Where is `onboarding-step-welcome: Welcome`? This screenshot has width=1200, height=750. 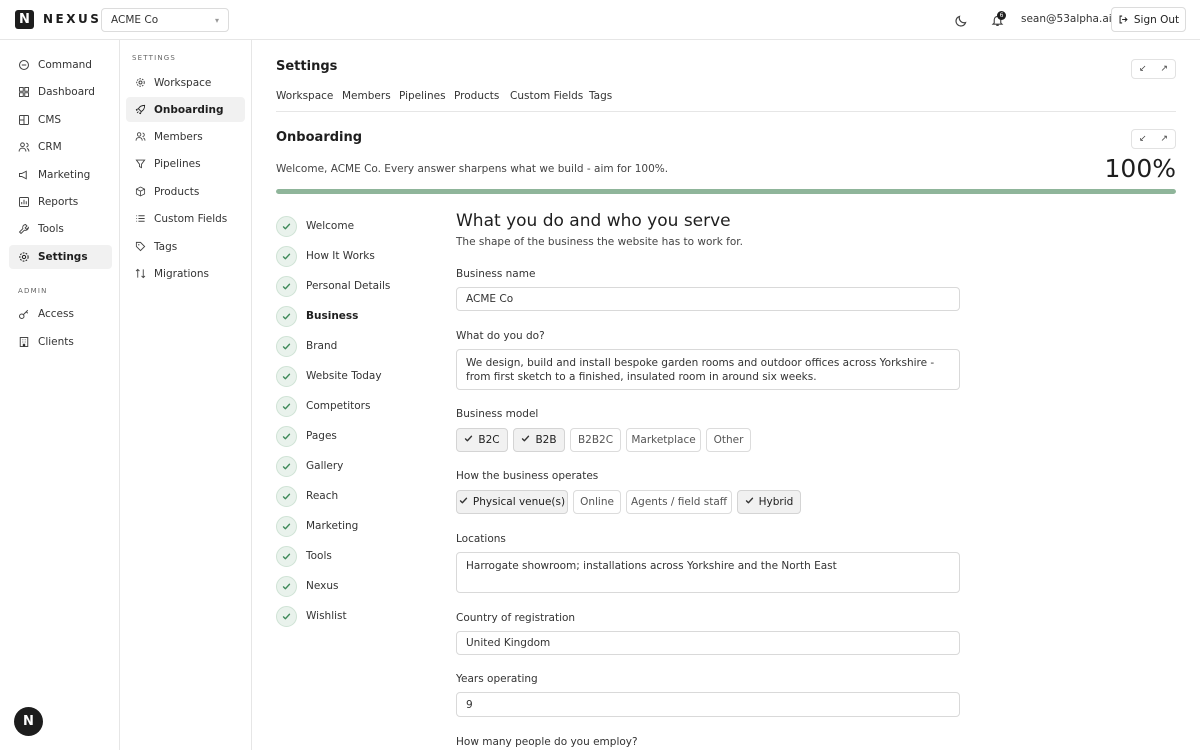 onboarding-step-welcome: Welcome is located at coordinates (315, 226).